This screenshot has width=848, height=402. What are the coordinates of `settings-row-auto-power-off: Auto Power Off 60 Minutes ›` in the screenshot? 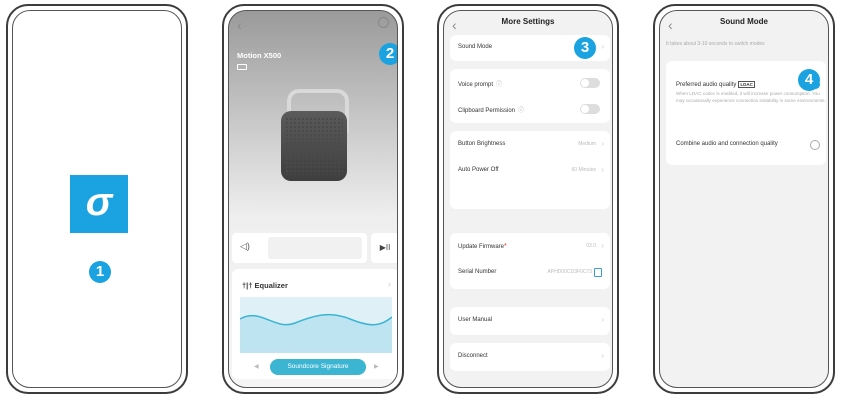 It's located at (530, 171).